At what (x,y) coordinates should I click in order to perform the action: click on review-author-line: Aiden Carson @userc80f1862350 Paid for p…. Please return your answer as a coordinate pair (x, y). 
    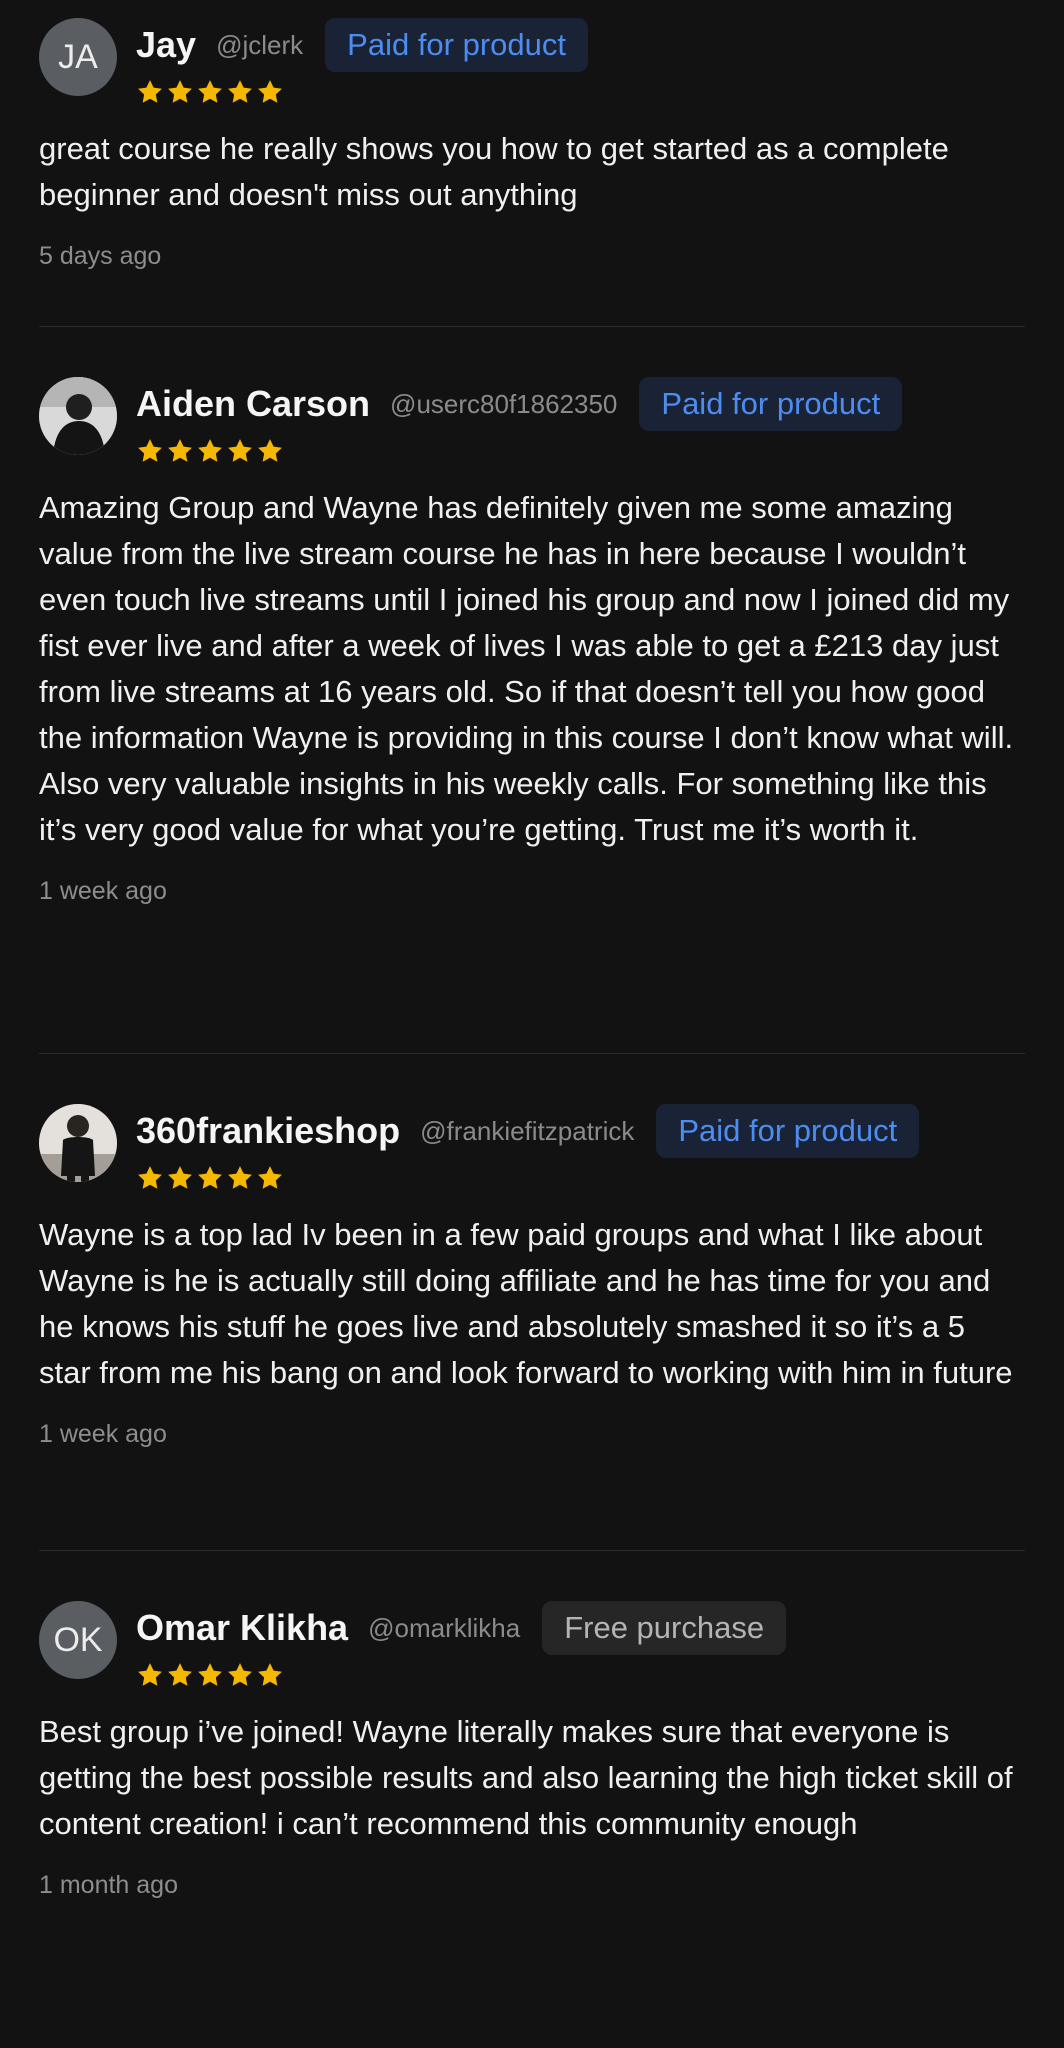
    Looking at the image, I should click on (519, 404).